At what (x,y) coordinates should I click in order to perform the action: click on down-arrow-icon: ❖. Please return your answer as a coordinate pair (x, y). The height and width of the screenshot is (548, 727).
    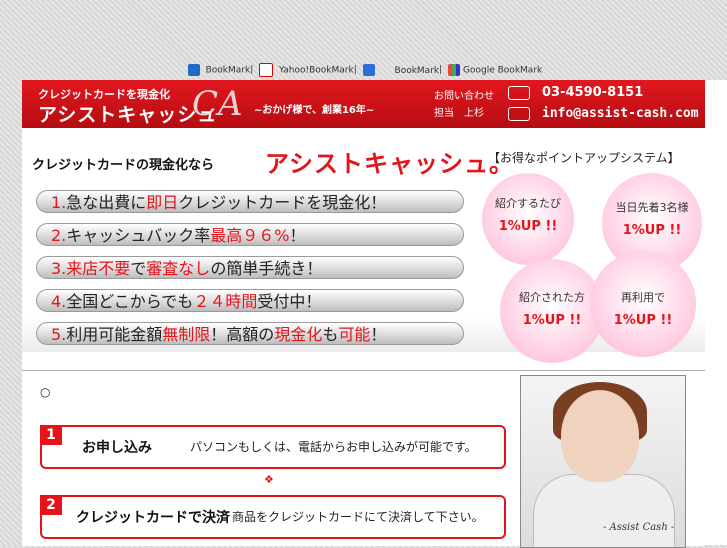
    Looking at the image, I should click on (269, 479).